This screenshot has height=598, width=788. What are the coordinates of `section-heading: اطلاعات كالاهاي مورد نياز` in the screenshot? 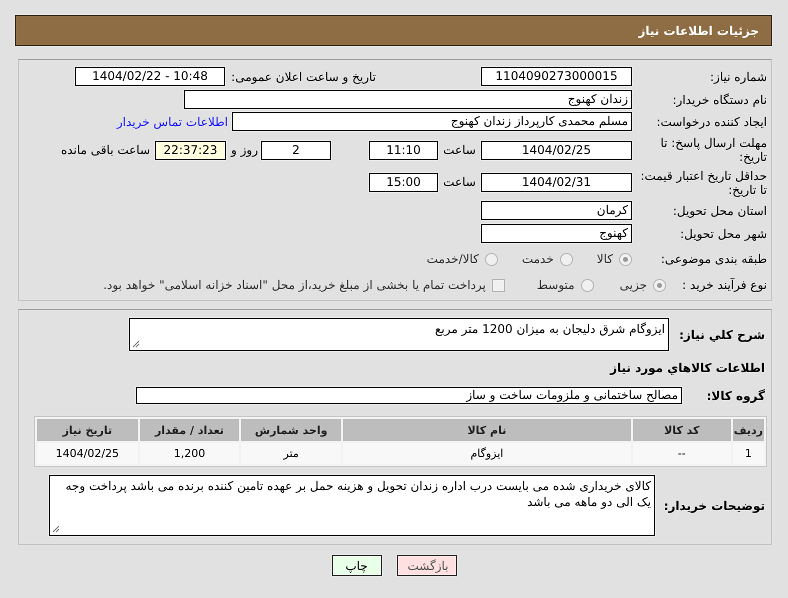 It's located at (688, 368).